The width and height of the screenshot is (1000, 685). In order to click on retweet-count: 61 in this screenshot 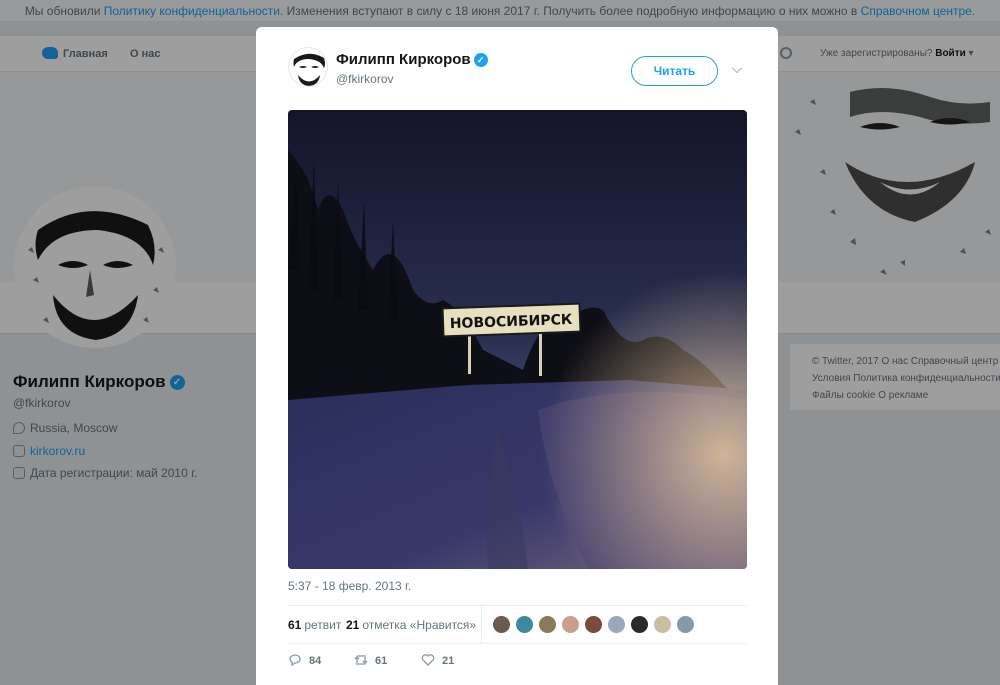, I will do `click(381, 661)`.